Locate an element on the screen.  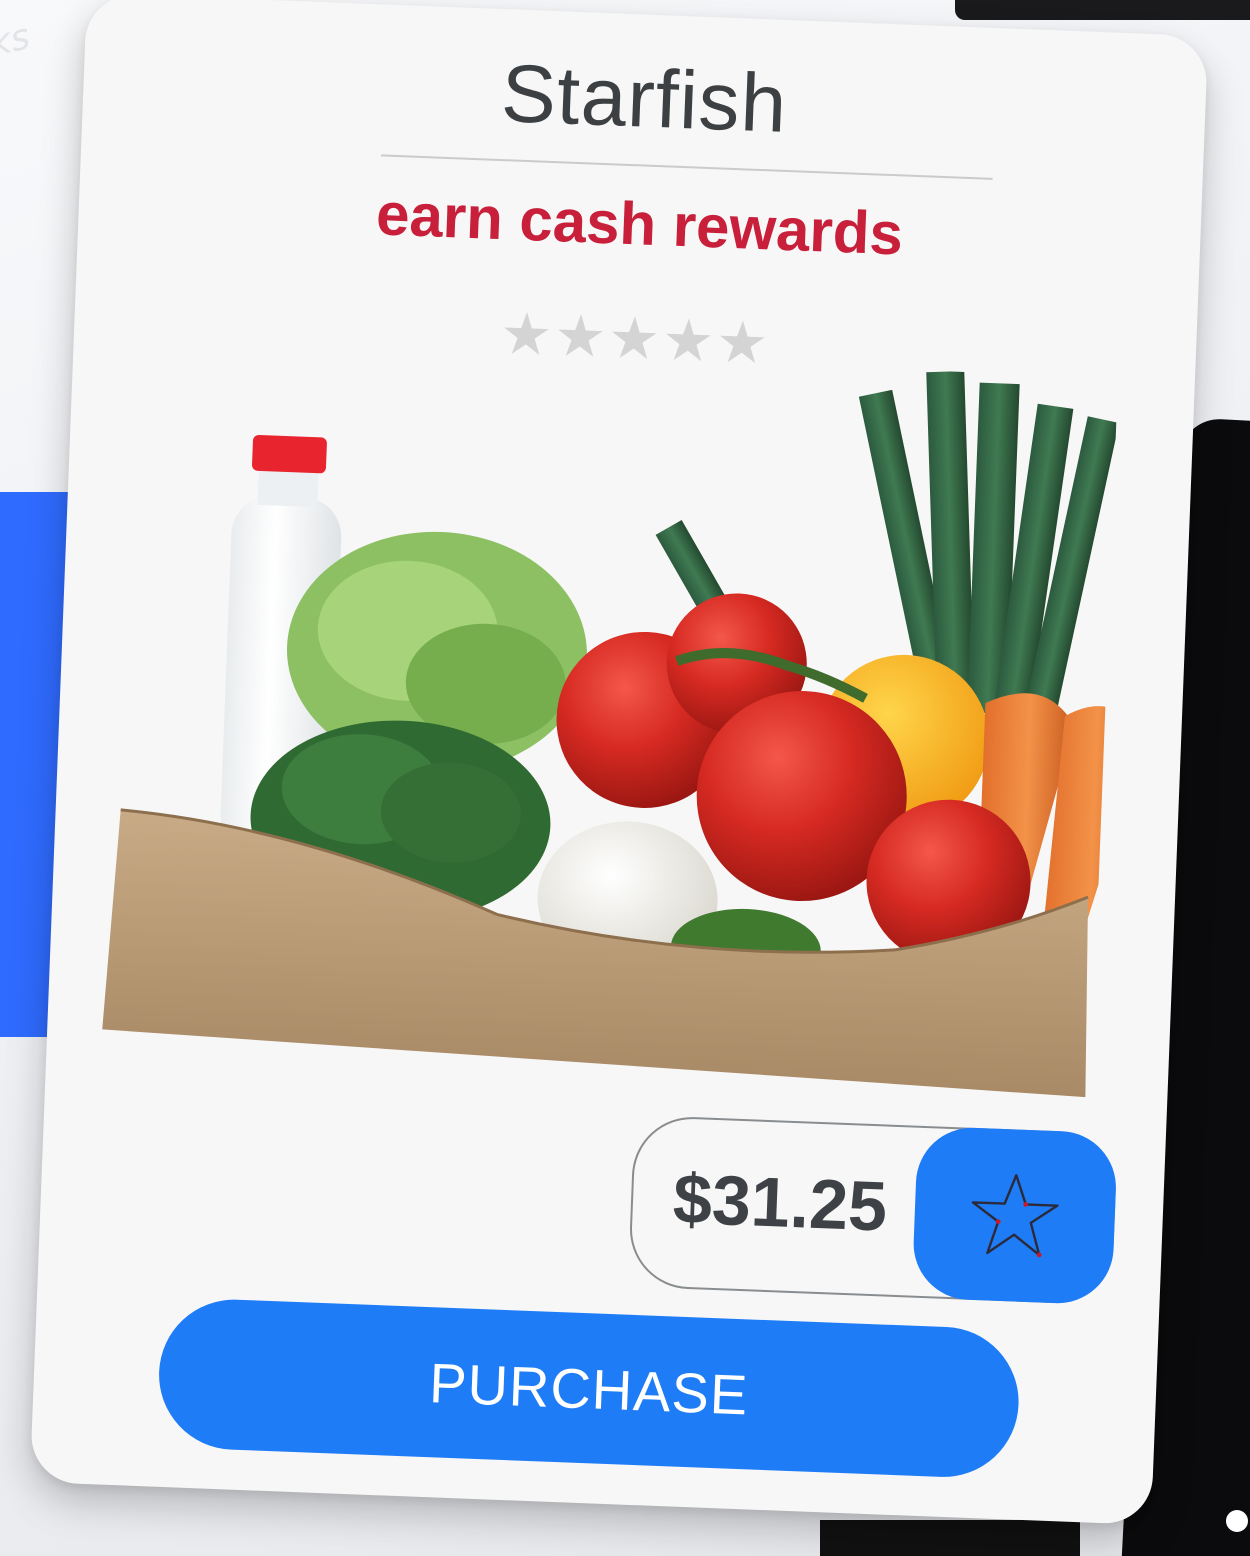
background-dot is located at coordinates (1237, 1521).